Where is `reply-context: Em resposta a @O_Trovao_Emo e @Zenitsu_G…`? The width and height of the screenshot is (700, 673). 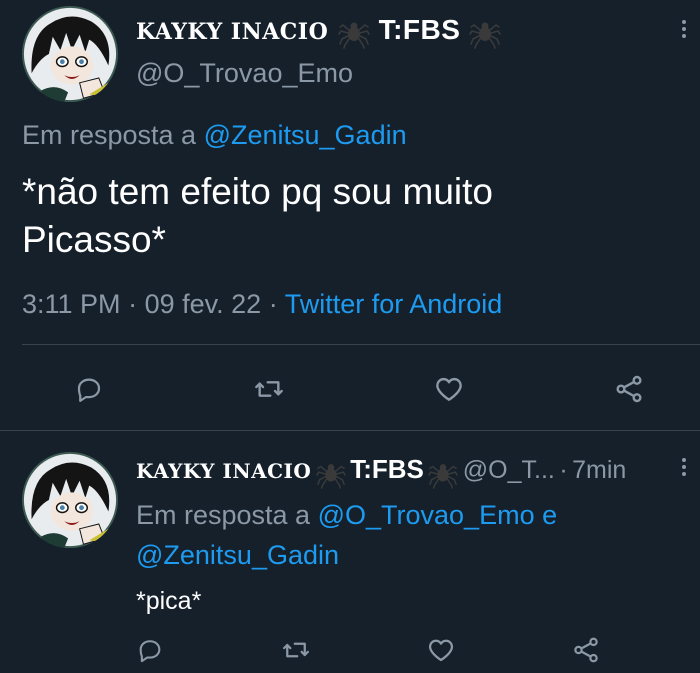
reply-context: Em resposta a @O_Trovao_Emo e @Zenitsu_G… is located at coordinates (376, 535).